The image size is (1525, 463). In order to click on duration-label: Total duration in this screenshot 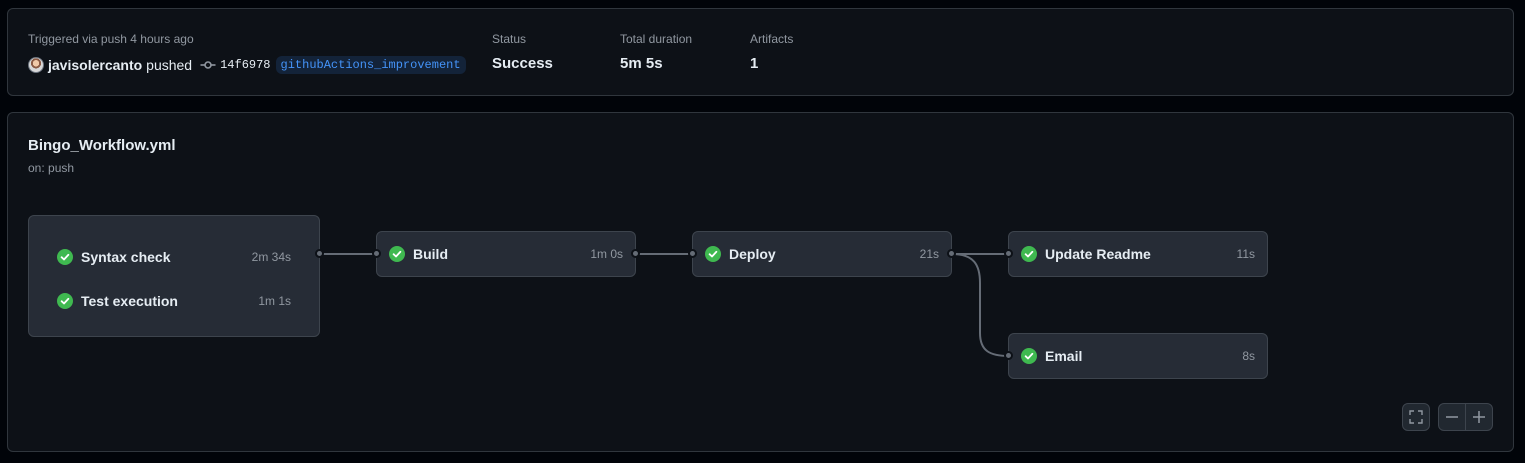, I will do `click(656, 39)`.